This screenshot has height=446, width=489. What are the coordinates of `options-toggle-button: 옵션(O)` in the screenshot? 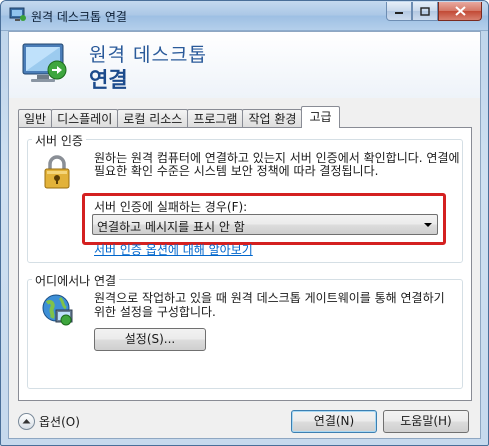 It's located at (49, 421).